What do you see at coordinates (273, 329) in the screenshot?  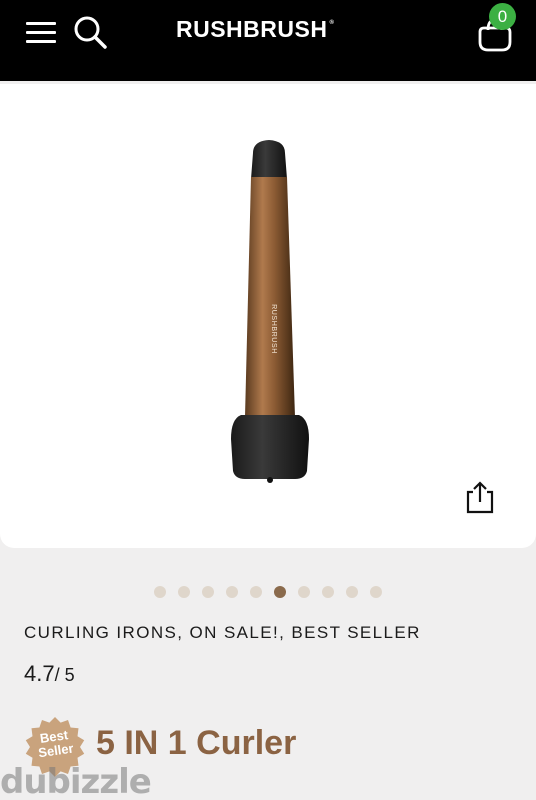 I see `svg-text: RUSHBRUSH` at bounding box center [273, 329].